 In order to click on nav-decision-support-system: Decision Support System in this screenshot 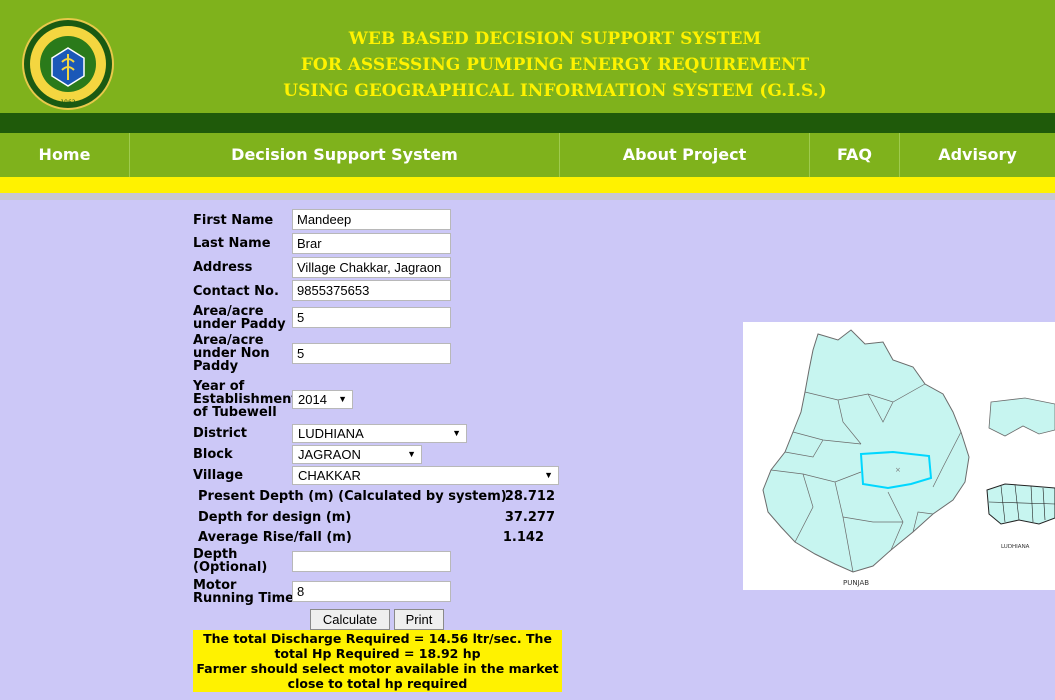, I will do `click(345, 155)`.